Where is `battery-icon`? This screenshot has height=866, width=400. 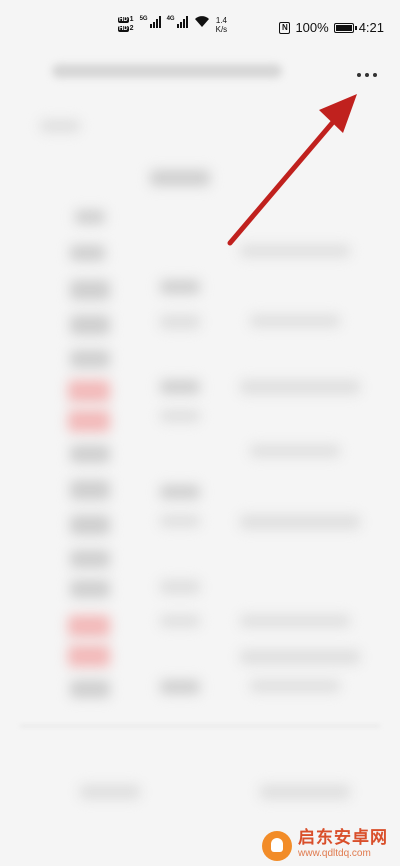
battery-icon is located at coordinates (345, 27).